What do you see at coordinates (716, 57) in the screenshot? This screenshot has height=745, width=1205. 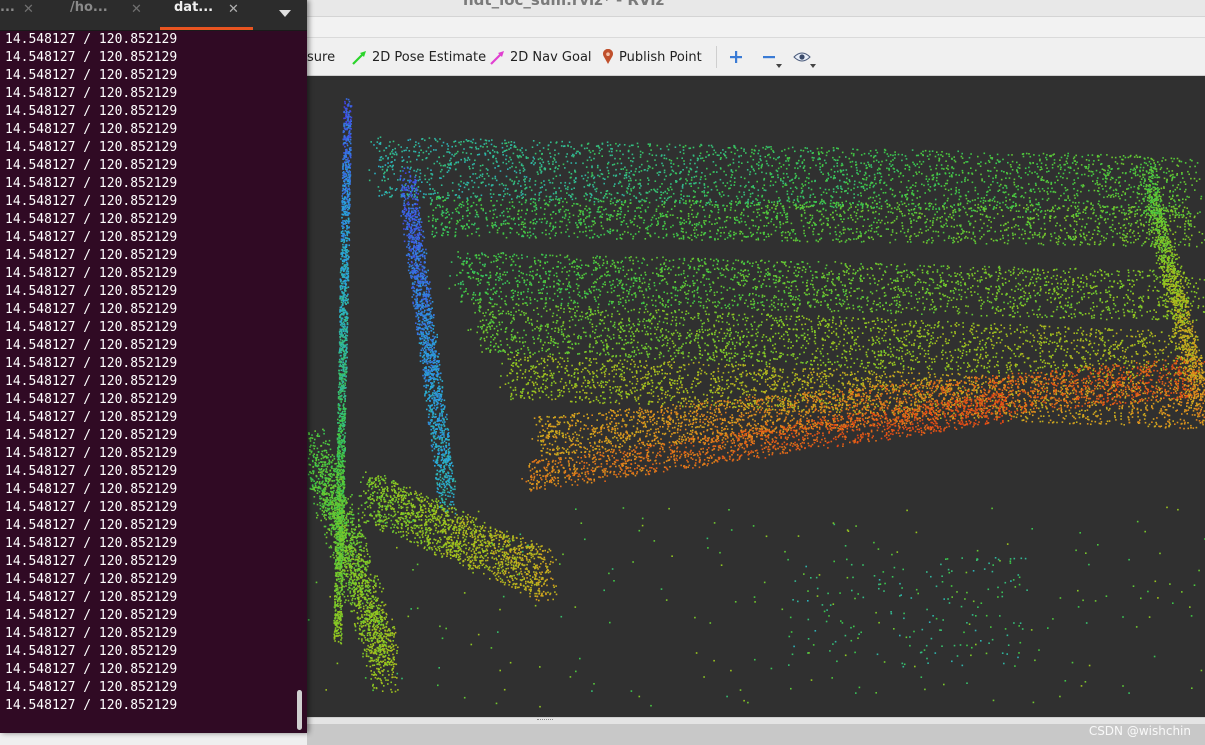 I see `toolbar-separator` at bounding box center [716, 57].